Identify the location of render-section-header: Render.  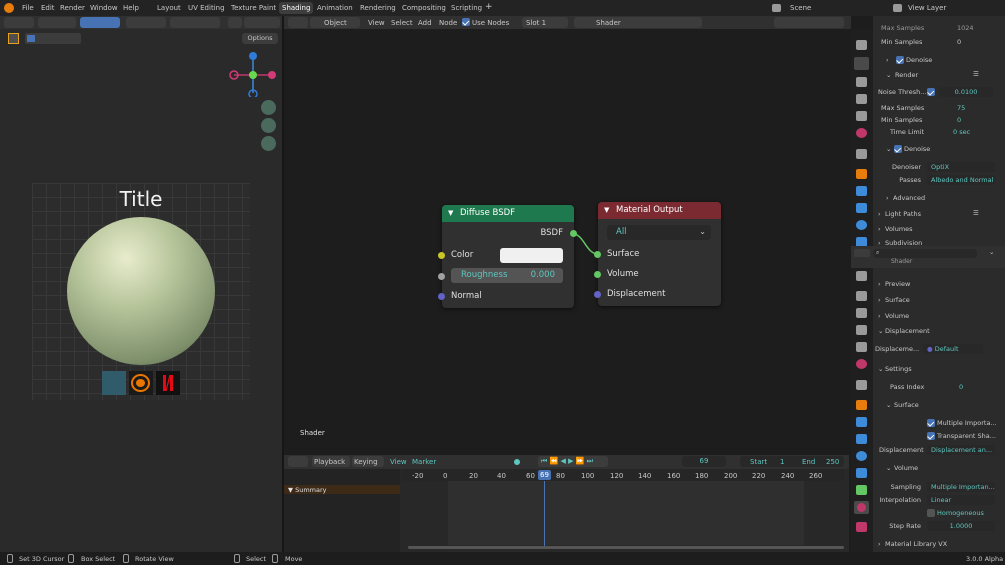
(906, 75).